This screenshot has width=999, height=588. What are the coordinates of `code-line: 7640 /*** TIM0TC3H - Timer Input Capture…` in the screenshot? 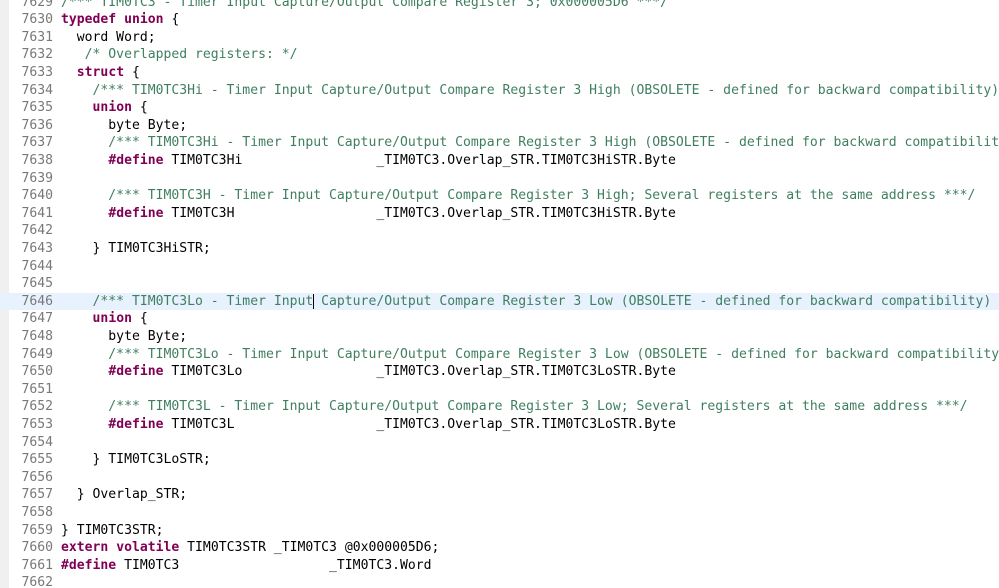 It's located at (499, 196).